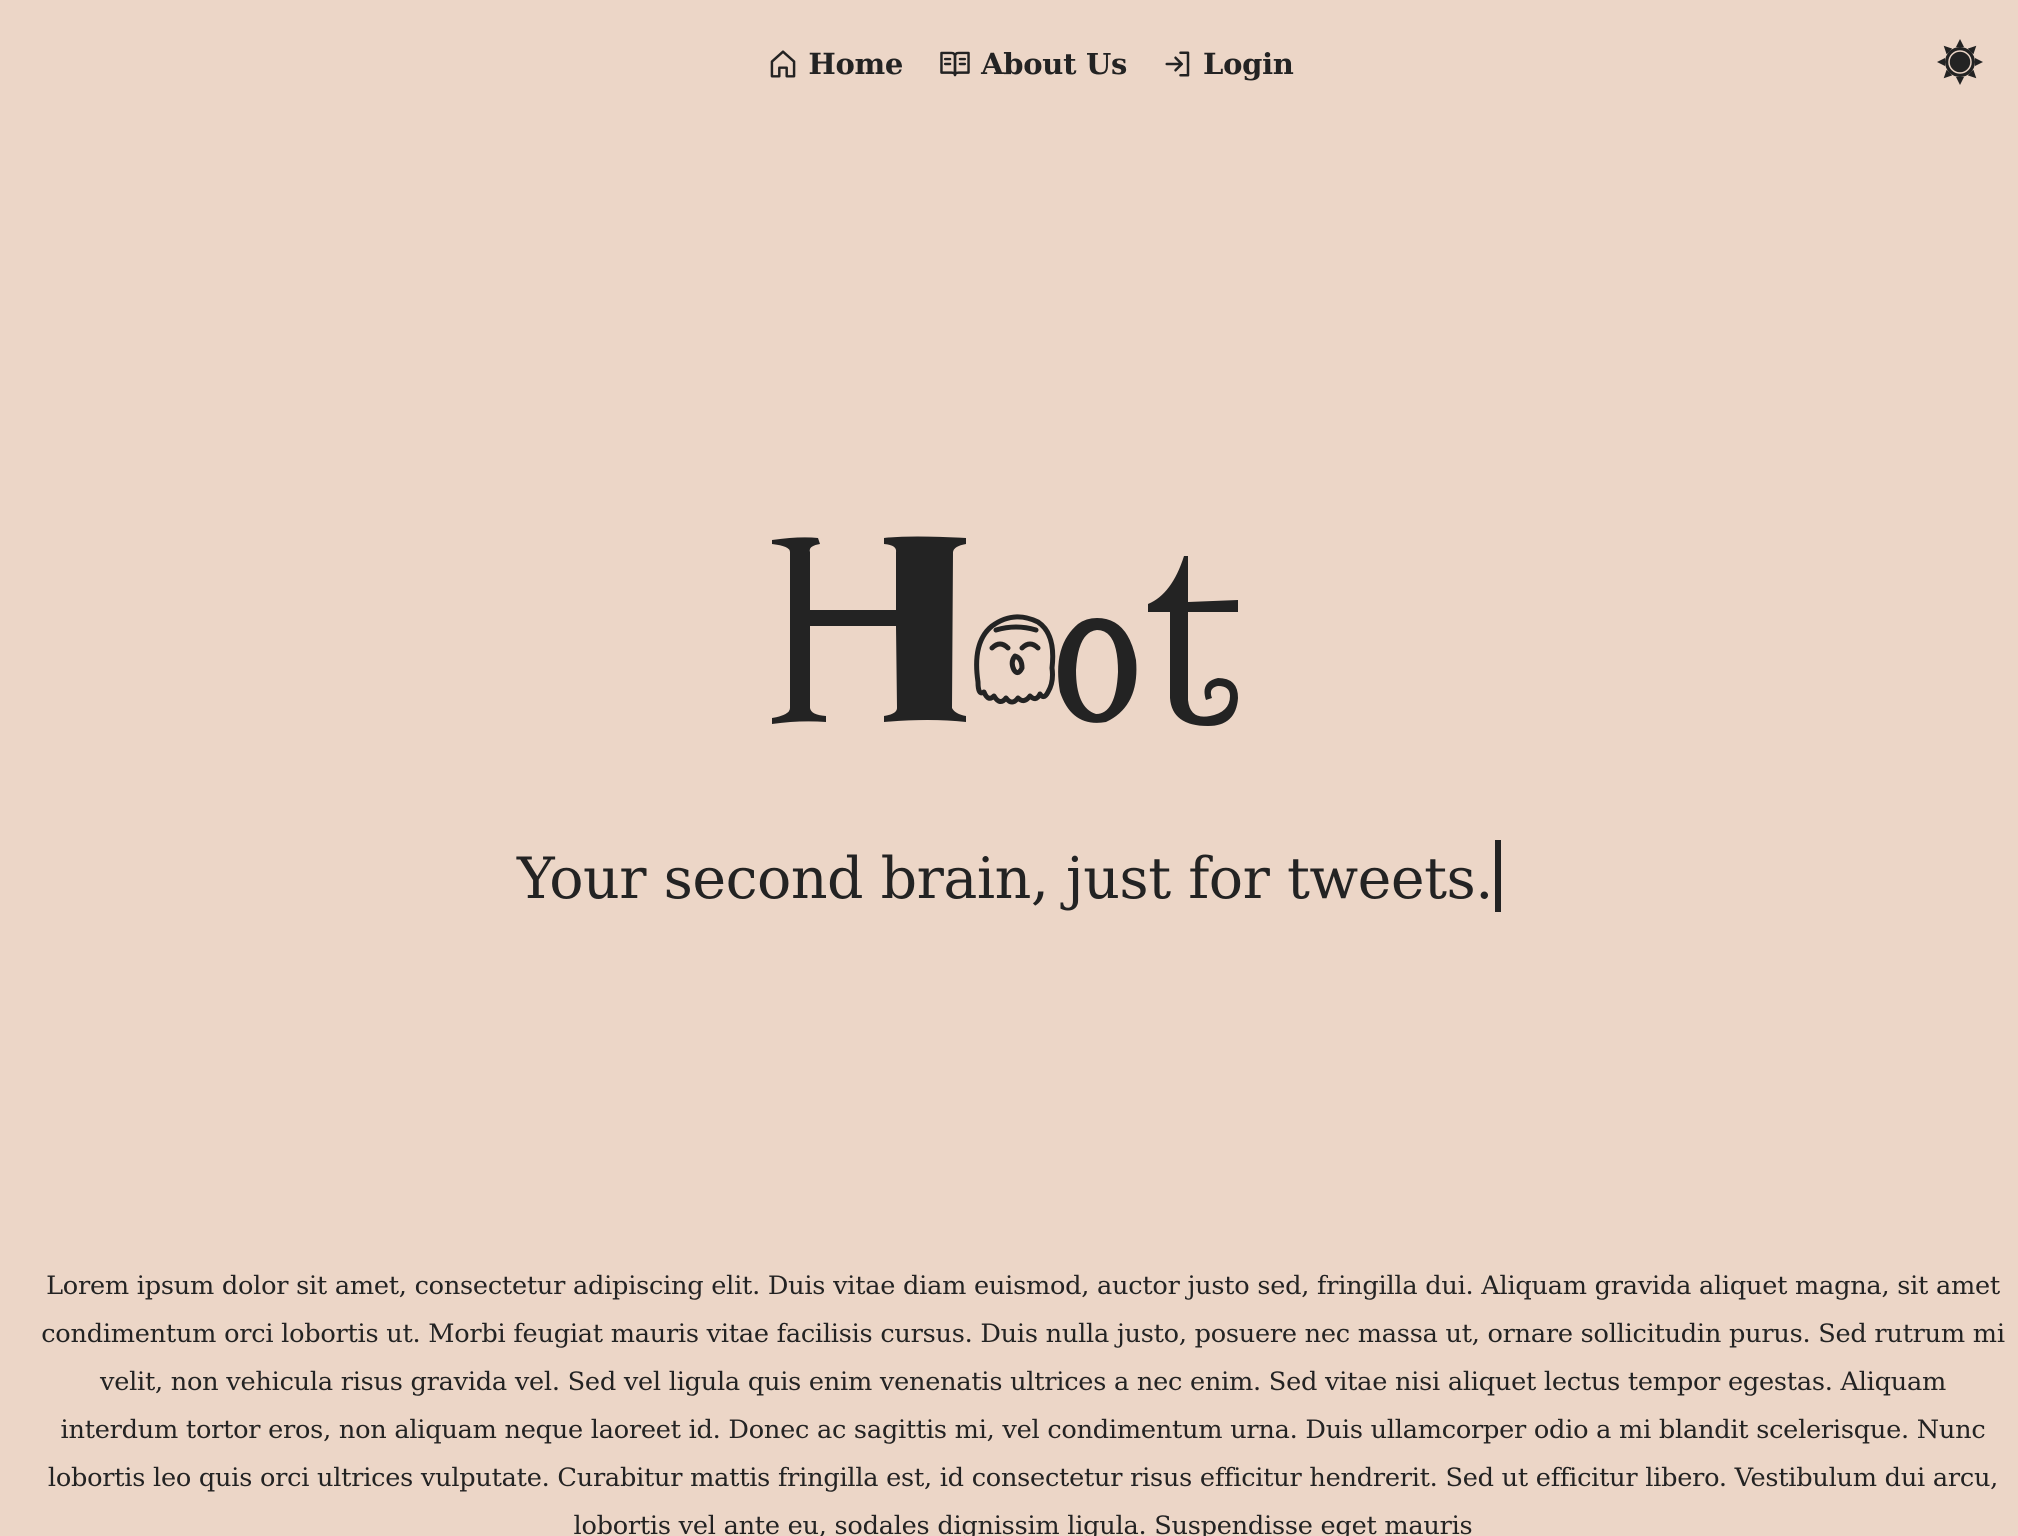  I want to click on nav-label-login: Login, so click(1248, 64).